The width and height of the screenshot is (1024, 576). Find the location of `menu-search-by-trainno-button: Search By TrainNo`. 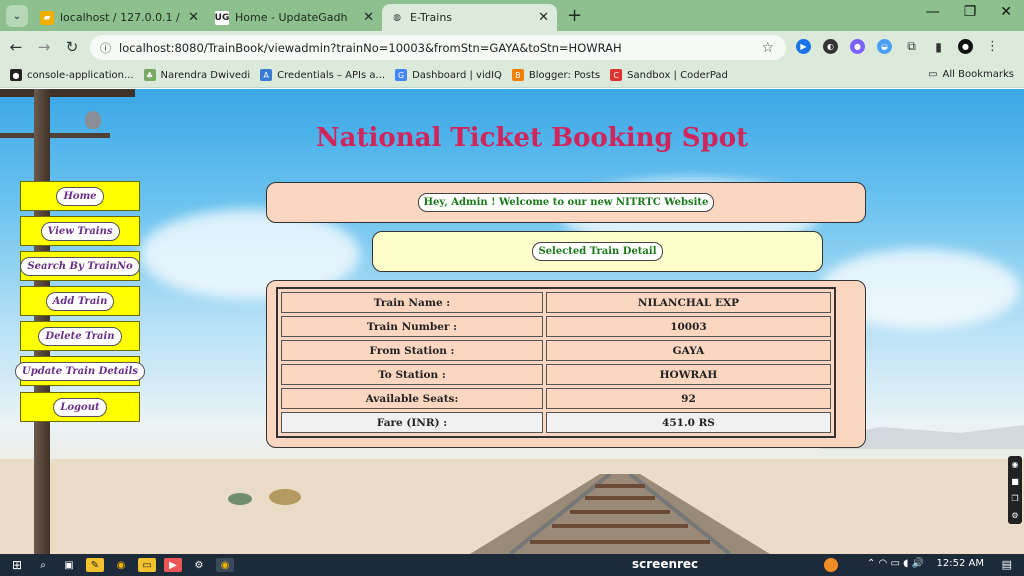

menu-search-by-trainno-button: Search By TrainNo is located at coordinates (80, 266).